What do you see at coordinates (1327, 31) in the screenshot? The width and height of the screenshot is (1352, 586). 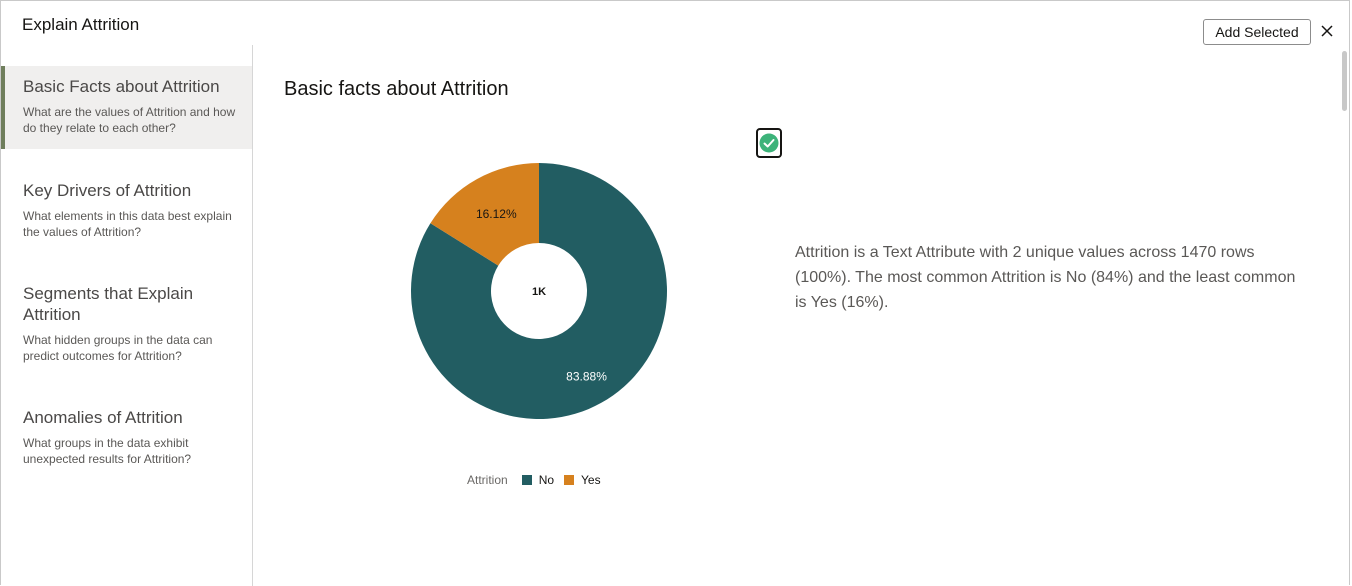 I see `close-icon` at bounding box center [1327, 31].